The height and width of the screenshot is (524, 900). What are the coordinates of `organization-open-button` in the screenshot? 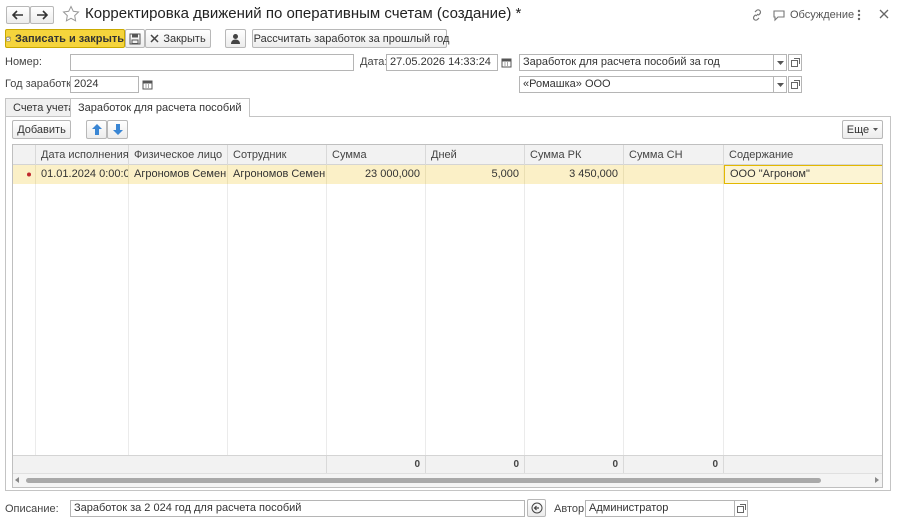 It's located at (795, 84).